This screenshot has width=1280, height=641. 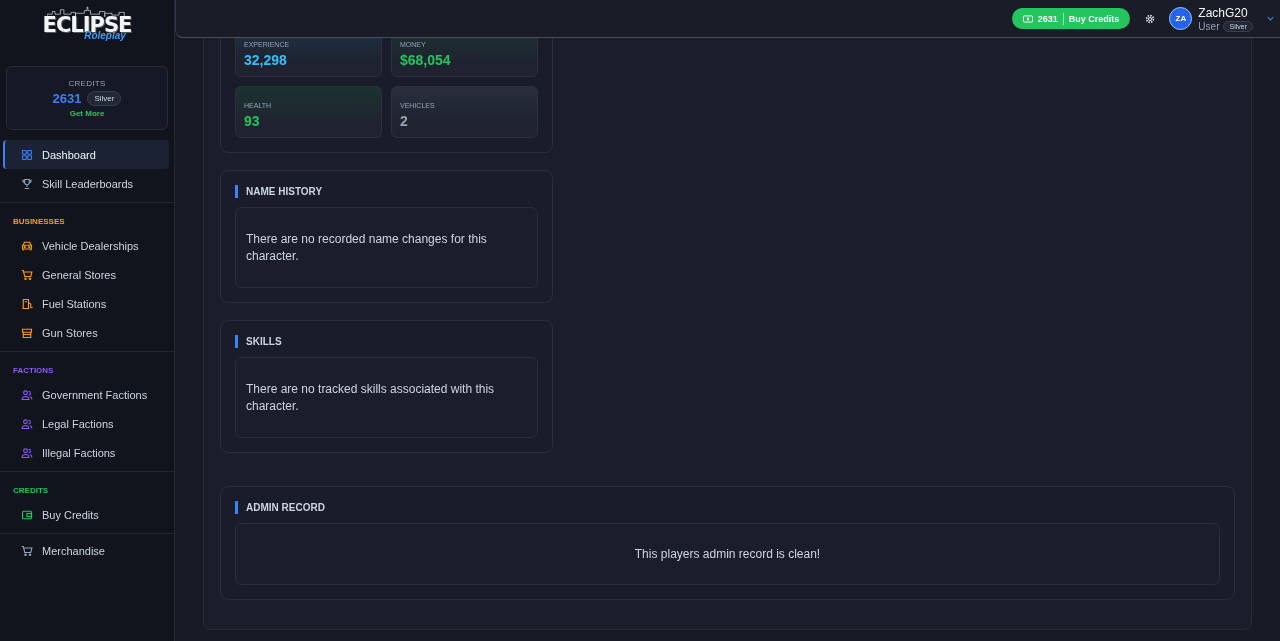 What do you see at coordinates (86, 245) in the screenshot?
I see `nav-item: Vehicle Dealerships` at bounding box center [86, 245].